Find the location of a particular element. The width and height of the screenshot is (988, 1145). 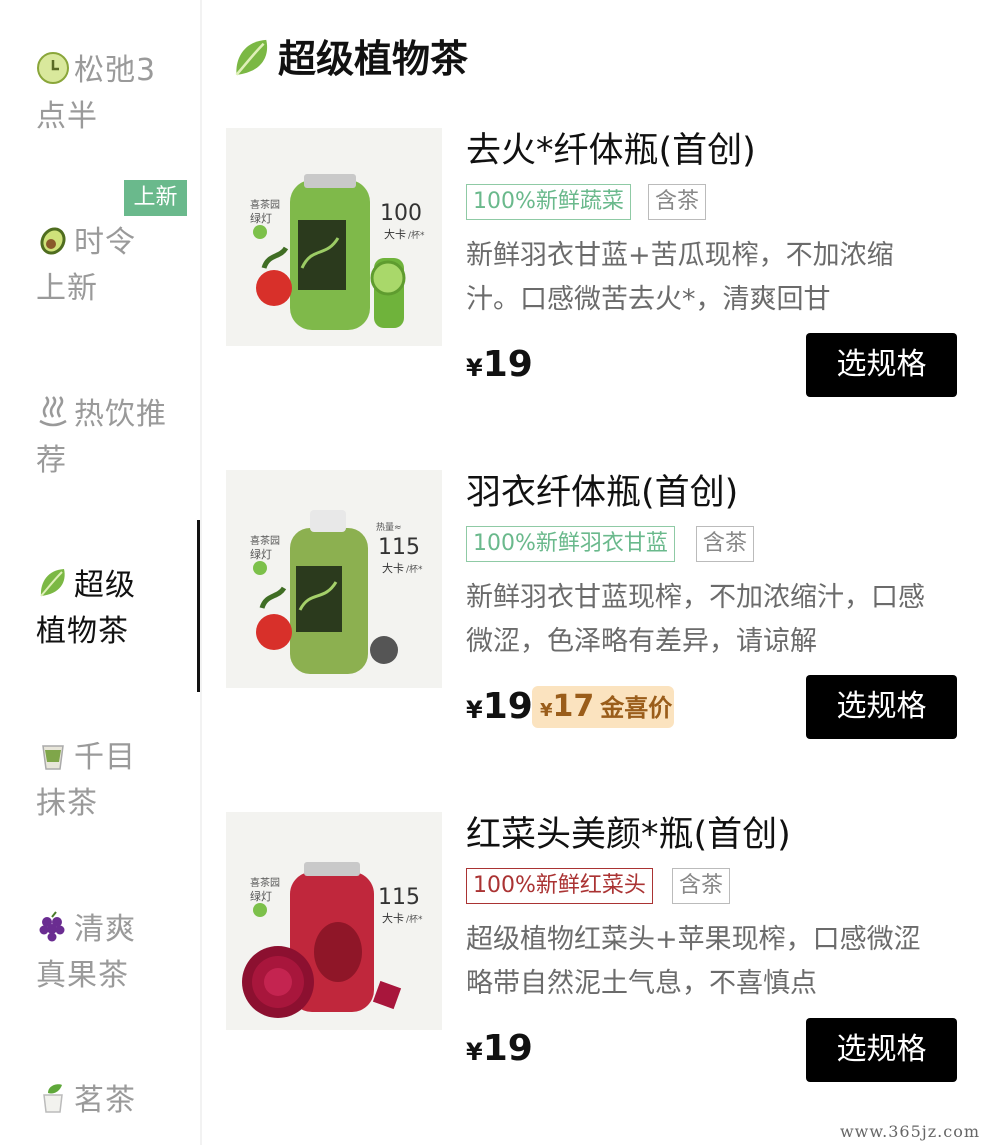

product-description-line2: 汁。口感微苦去火*，清爽回甘 is located at coordinates (648, 299).